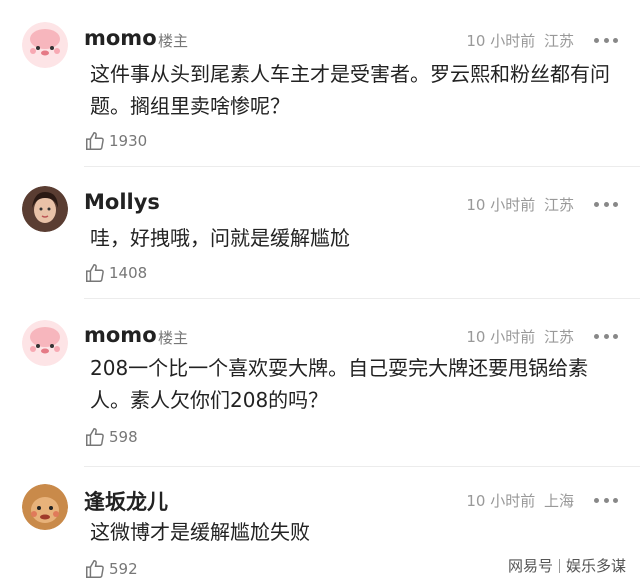 The width and height of the screenshot is (640, 586). What do you see at coordinates (123, 569) in the screenshot?
I see `like-count: 592` at bounding box center [123, 569].